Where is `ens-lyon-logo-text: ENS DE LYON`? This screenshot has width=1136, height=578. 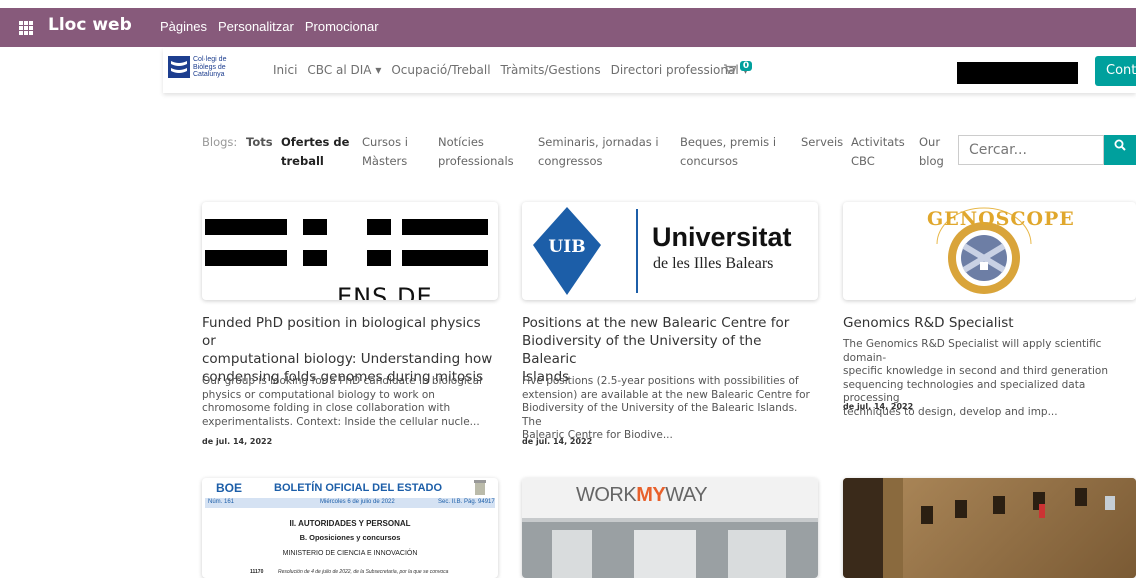 ens-lyon-logo-text: ENS DE LYON is located at coordinates (385, 291).